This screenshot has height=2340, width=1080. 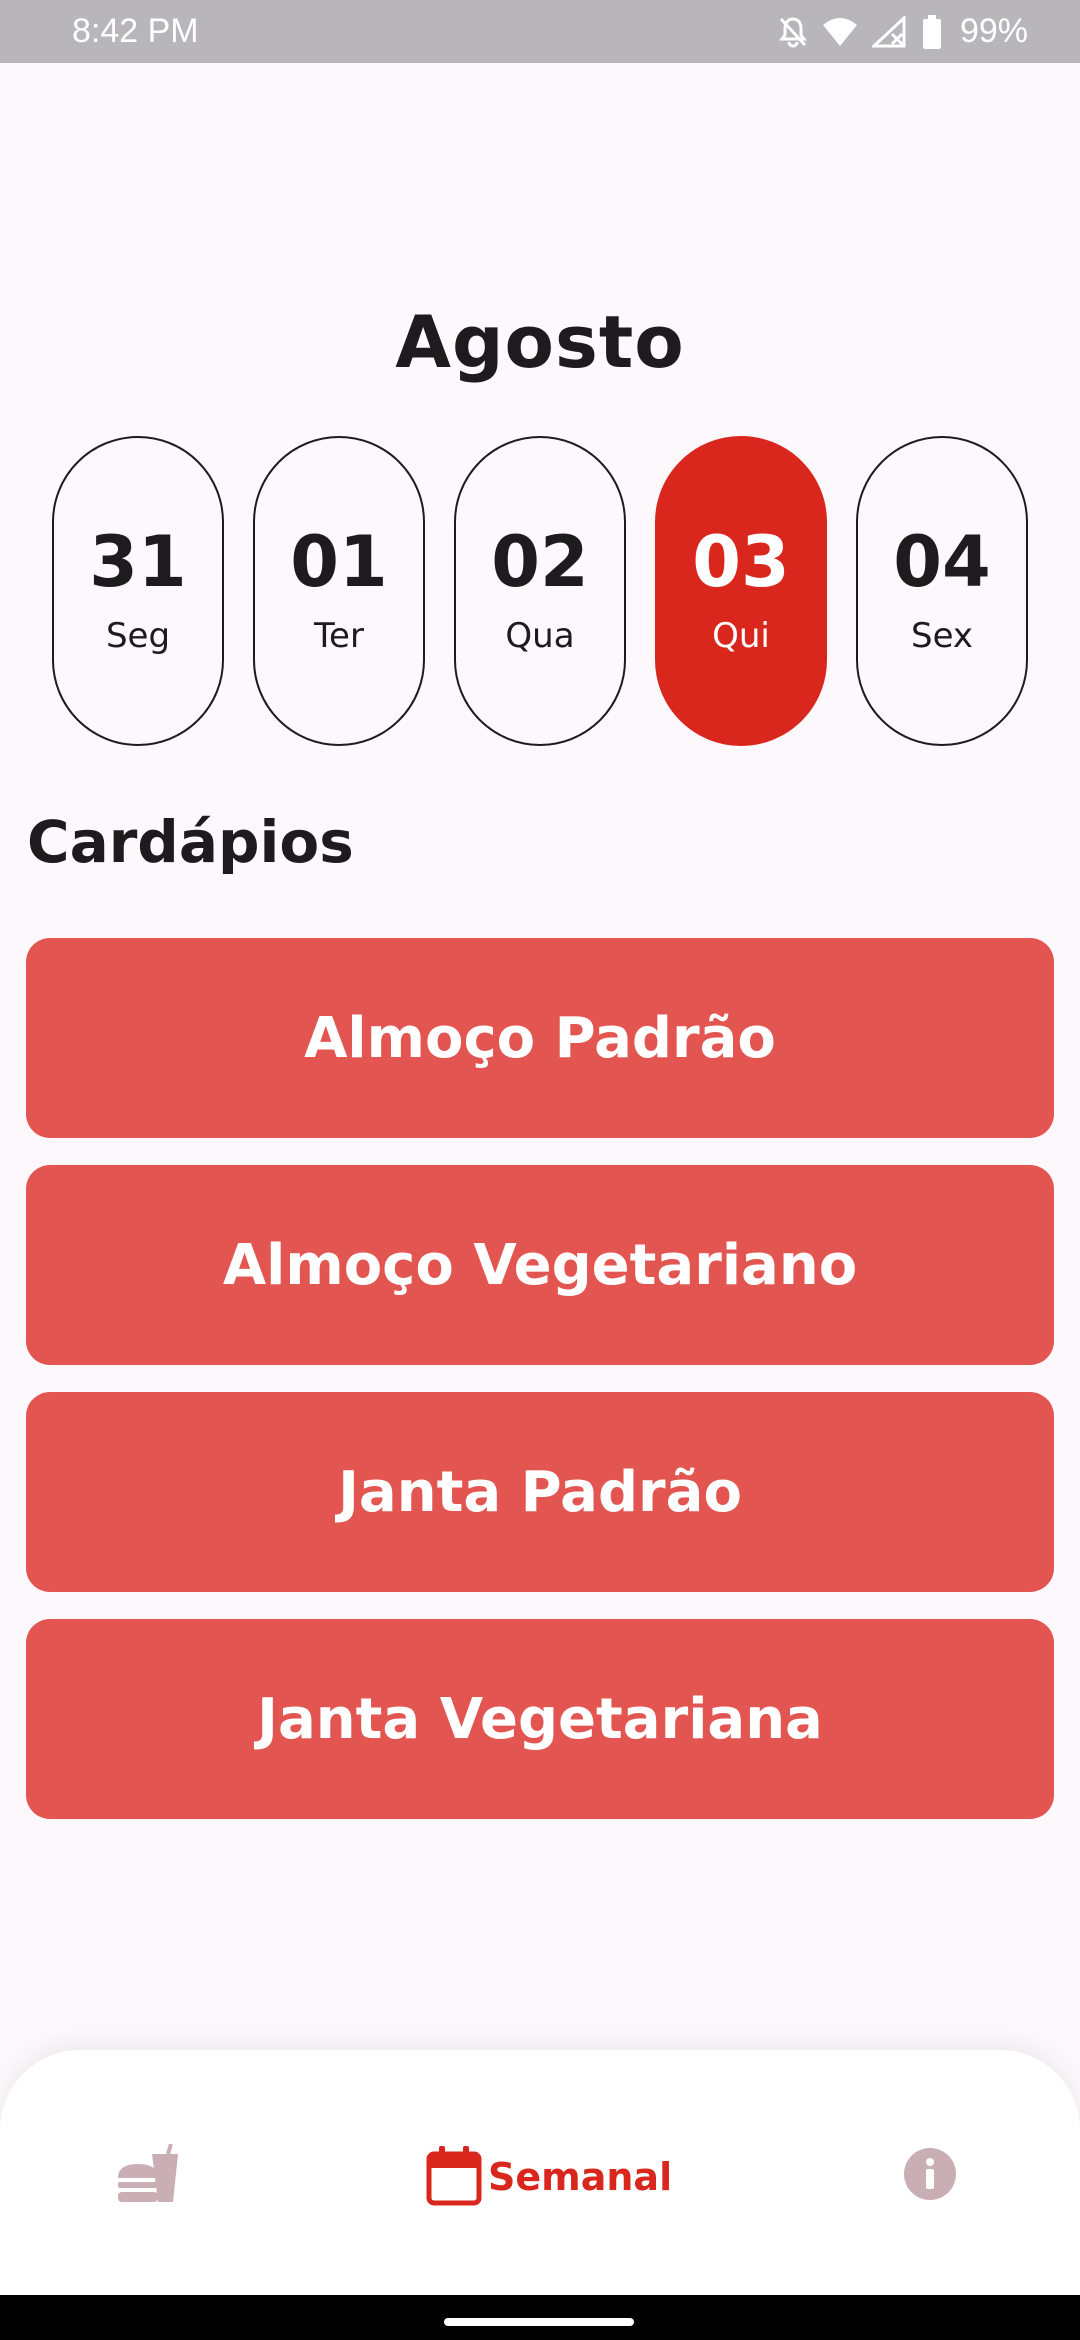 I want to click on battery-percent: 99%, so click(x=993, y=31).